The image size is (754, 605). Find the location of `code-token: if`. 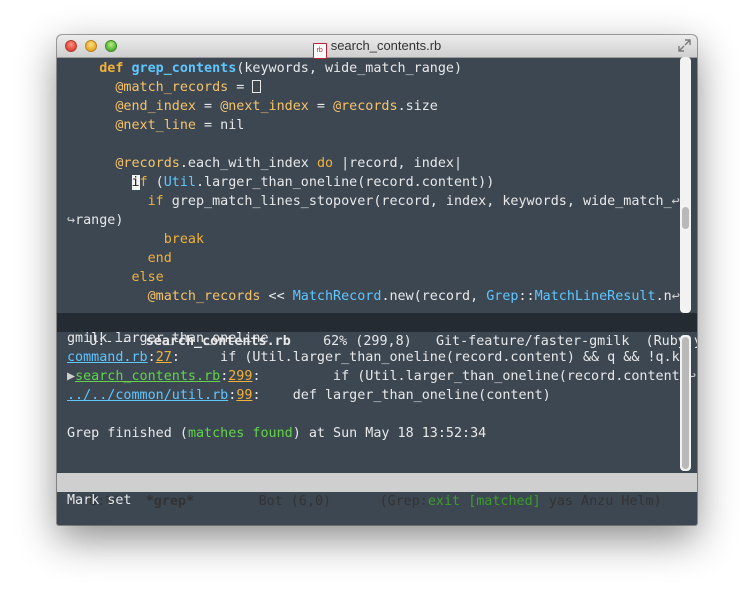

code-token: if is located at coordinates (155, 201).